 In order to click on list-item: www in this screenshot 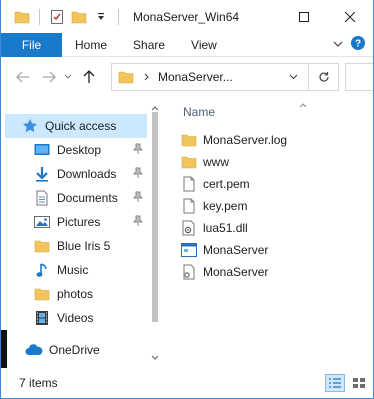, I will do `click(271, 162)`.